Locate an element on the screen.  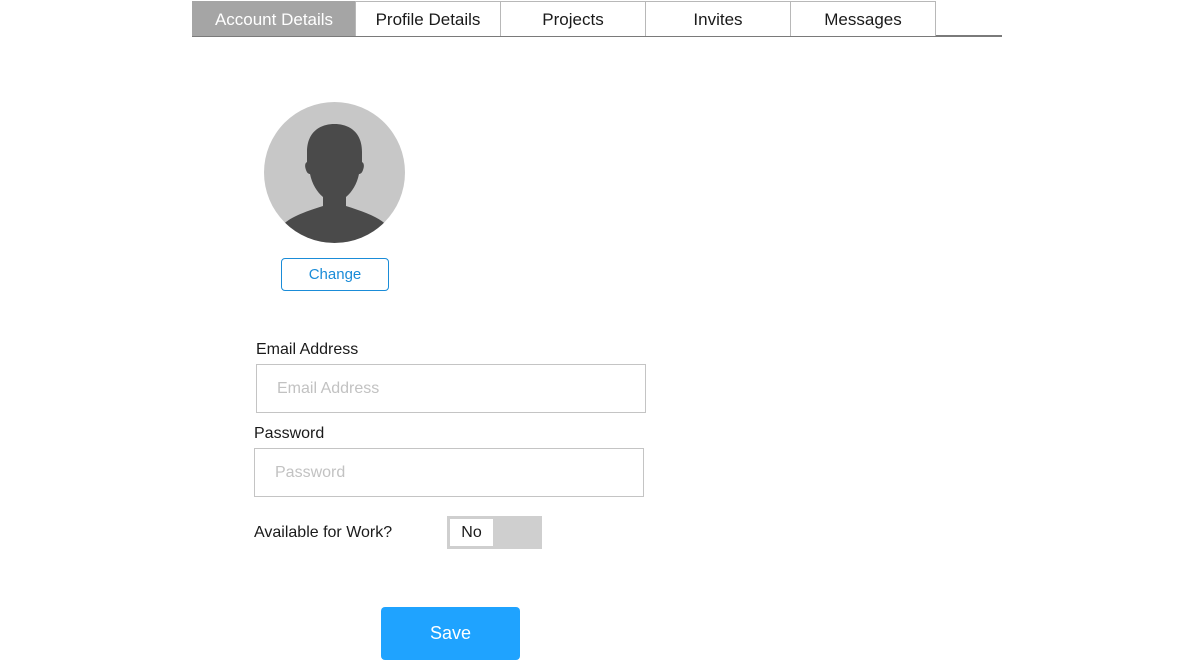
tab-profile-details: Profile Details is located at coordinates (428, 18).